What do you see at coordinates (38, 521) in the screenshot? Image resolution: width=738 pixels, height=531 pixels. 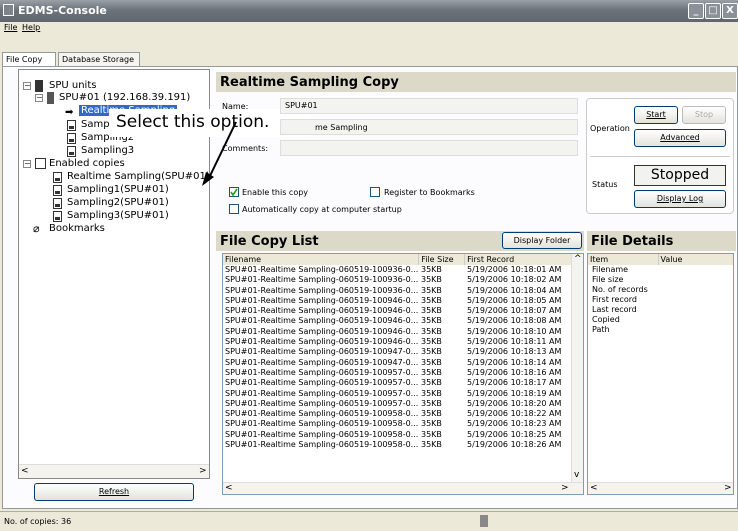 I see `copies-count: No. of copies: 36` at bounding box center [38, 521].